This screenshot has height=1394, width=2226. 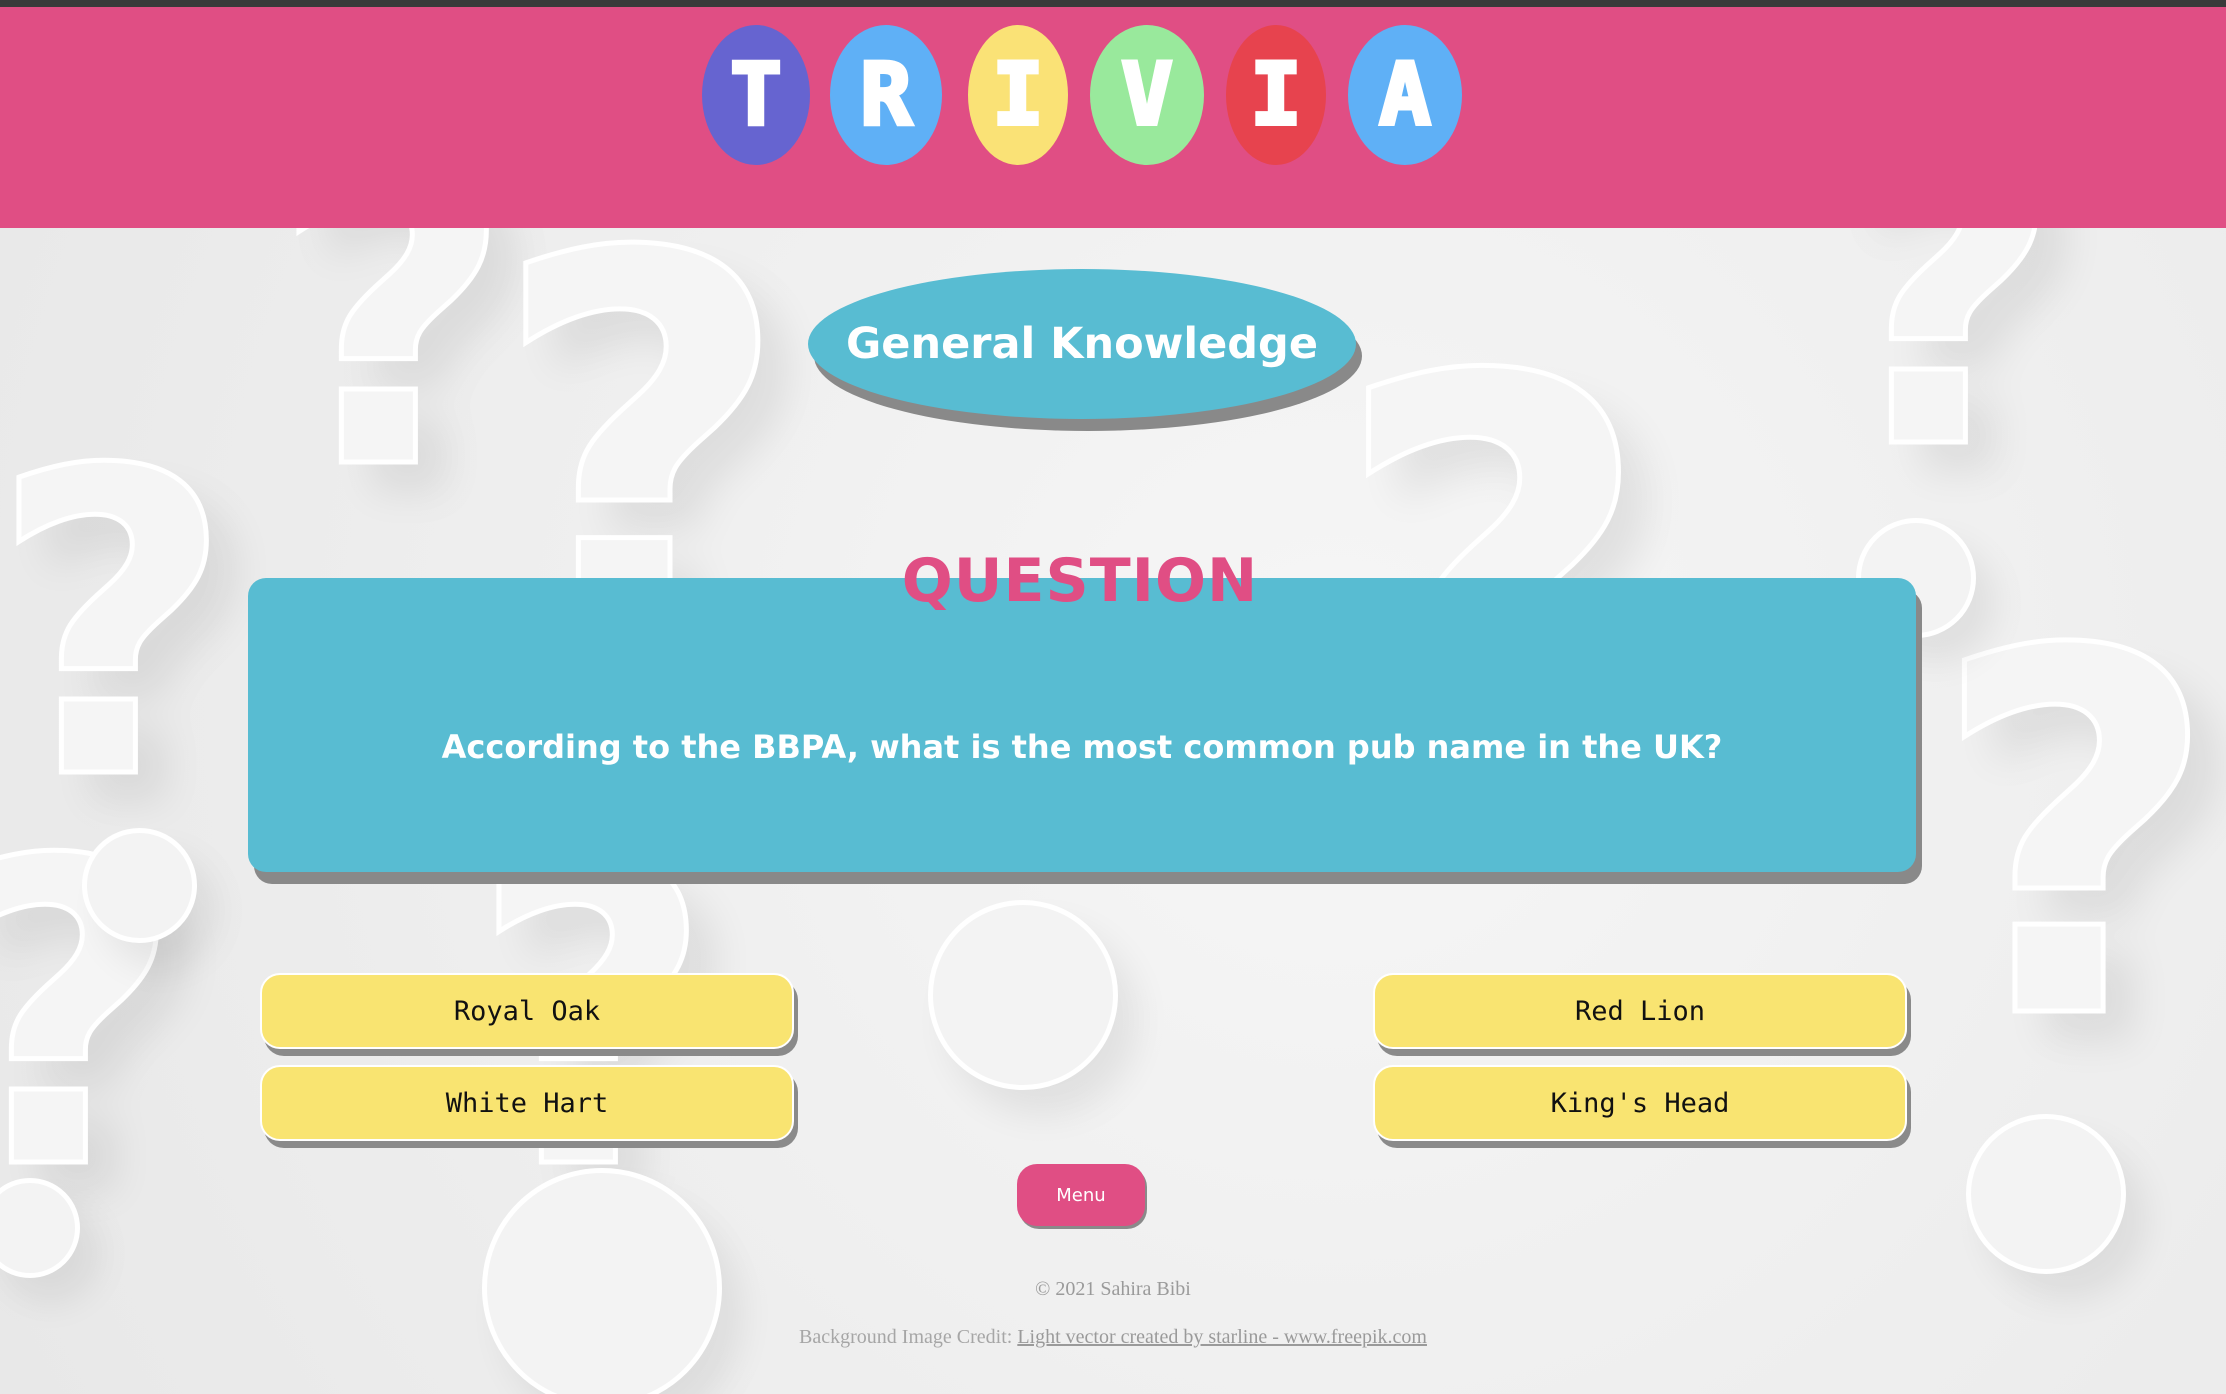 What do you see at coordinates (1640, 1103) in the screenshot?
I see `answer-button-4: King's Head` at bounding box center [1640, 1103].